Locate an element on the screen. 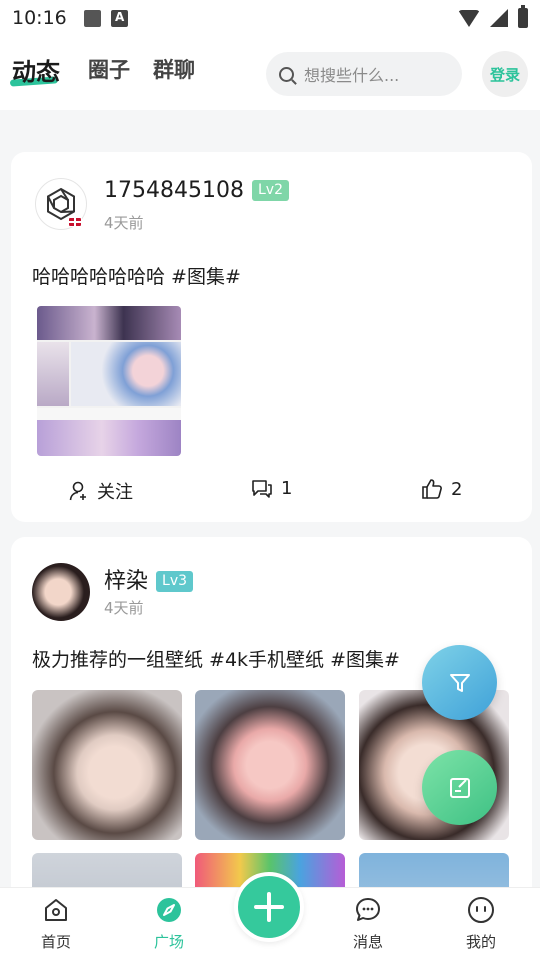  battery-icon is located at coordinates (523, 16).